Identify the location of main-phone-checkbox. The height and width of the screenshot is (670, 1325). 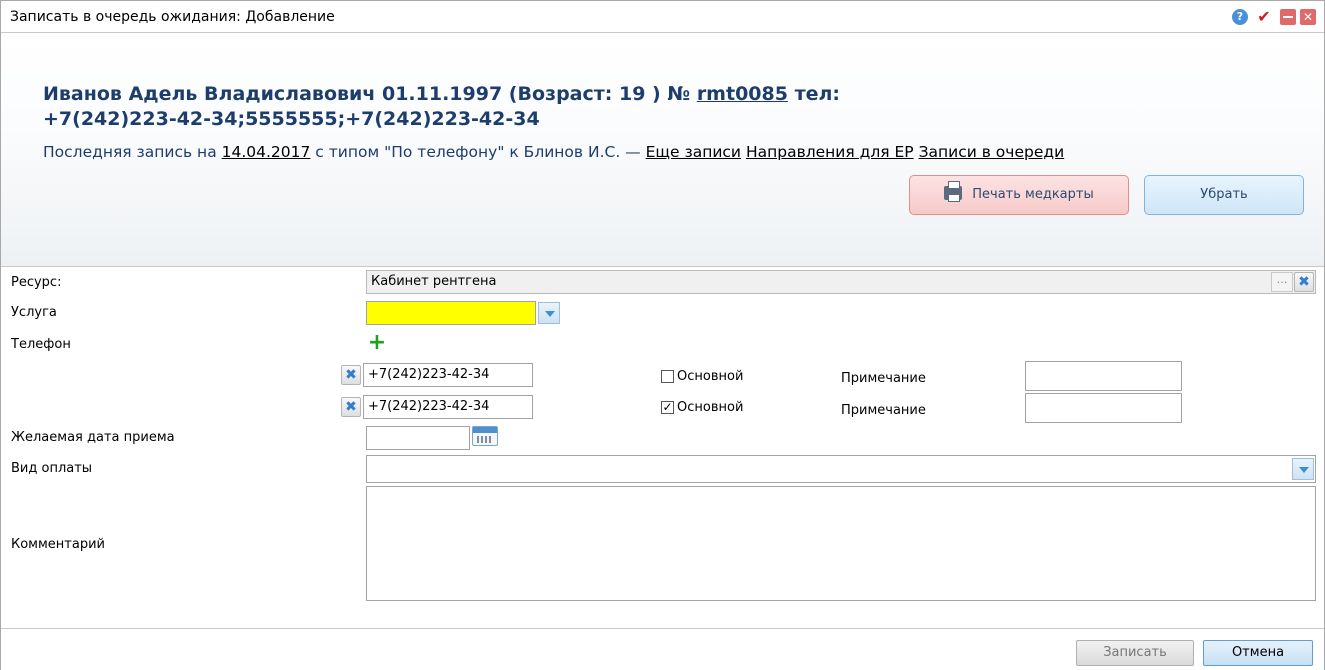
(667, 376).